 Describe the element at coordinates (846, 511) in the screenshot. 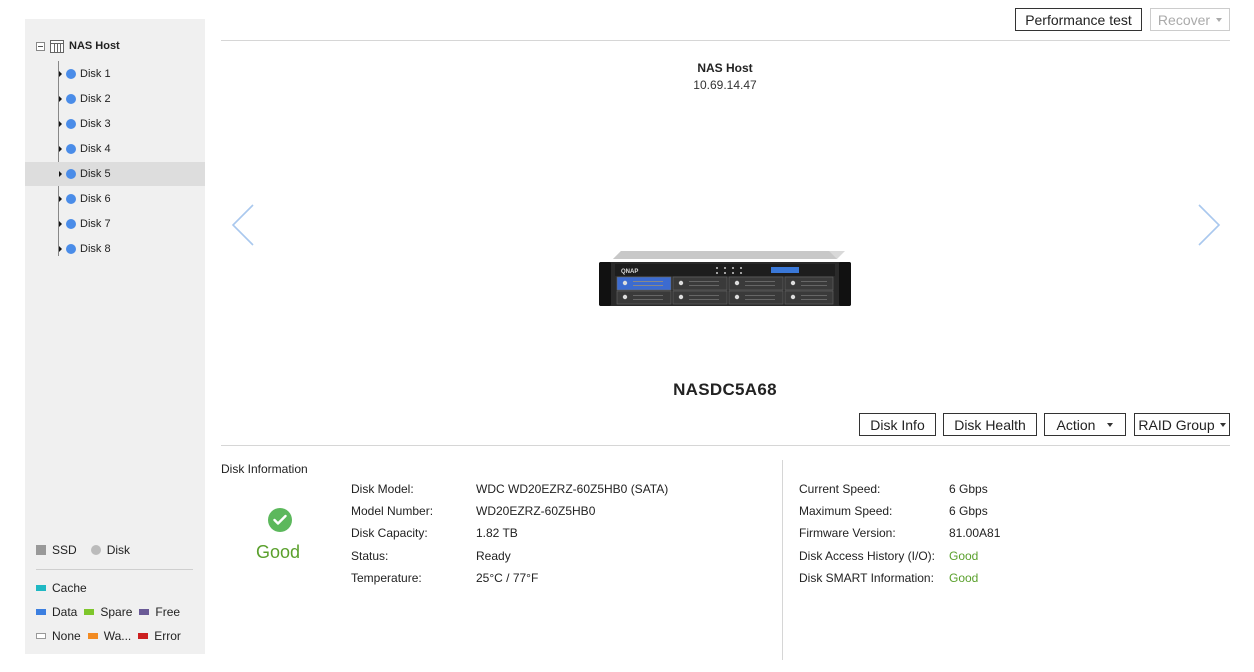

I see `maximum-speed-label: Maximum Speed:` at that location.